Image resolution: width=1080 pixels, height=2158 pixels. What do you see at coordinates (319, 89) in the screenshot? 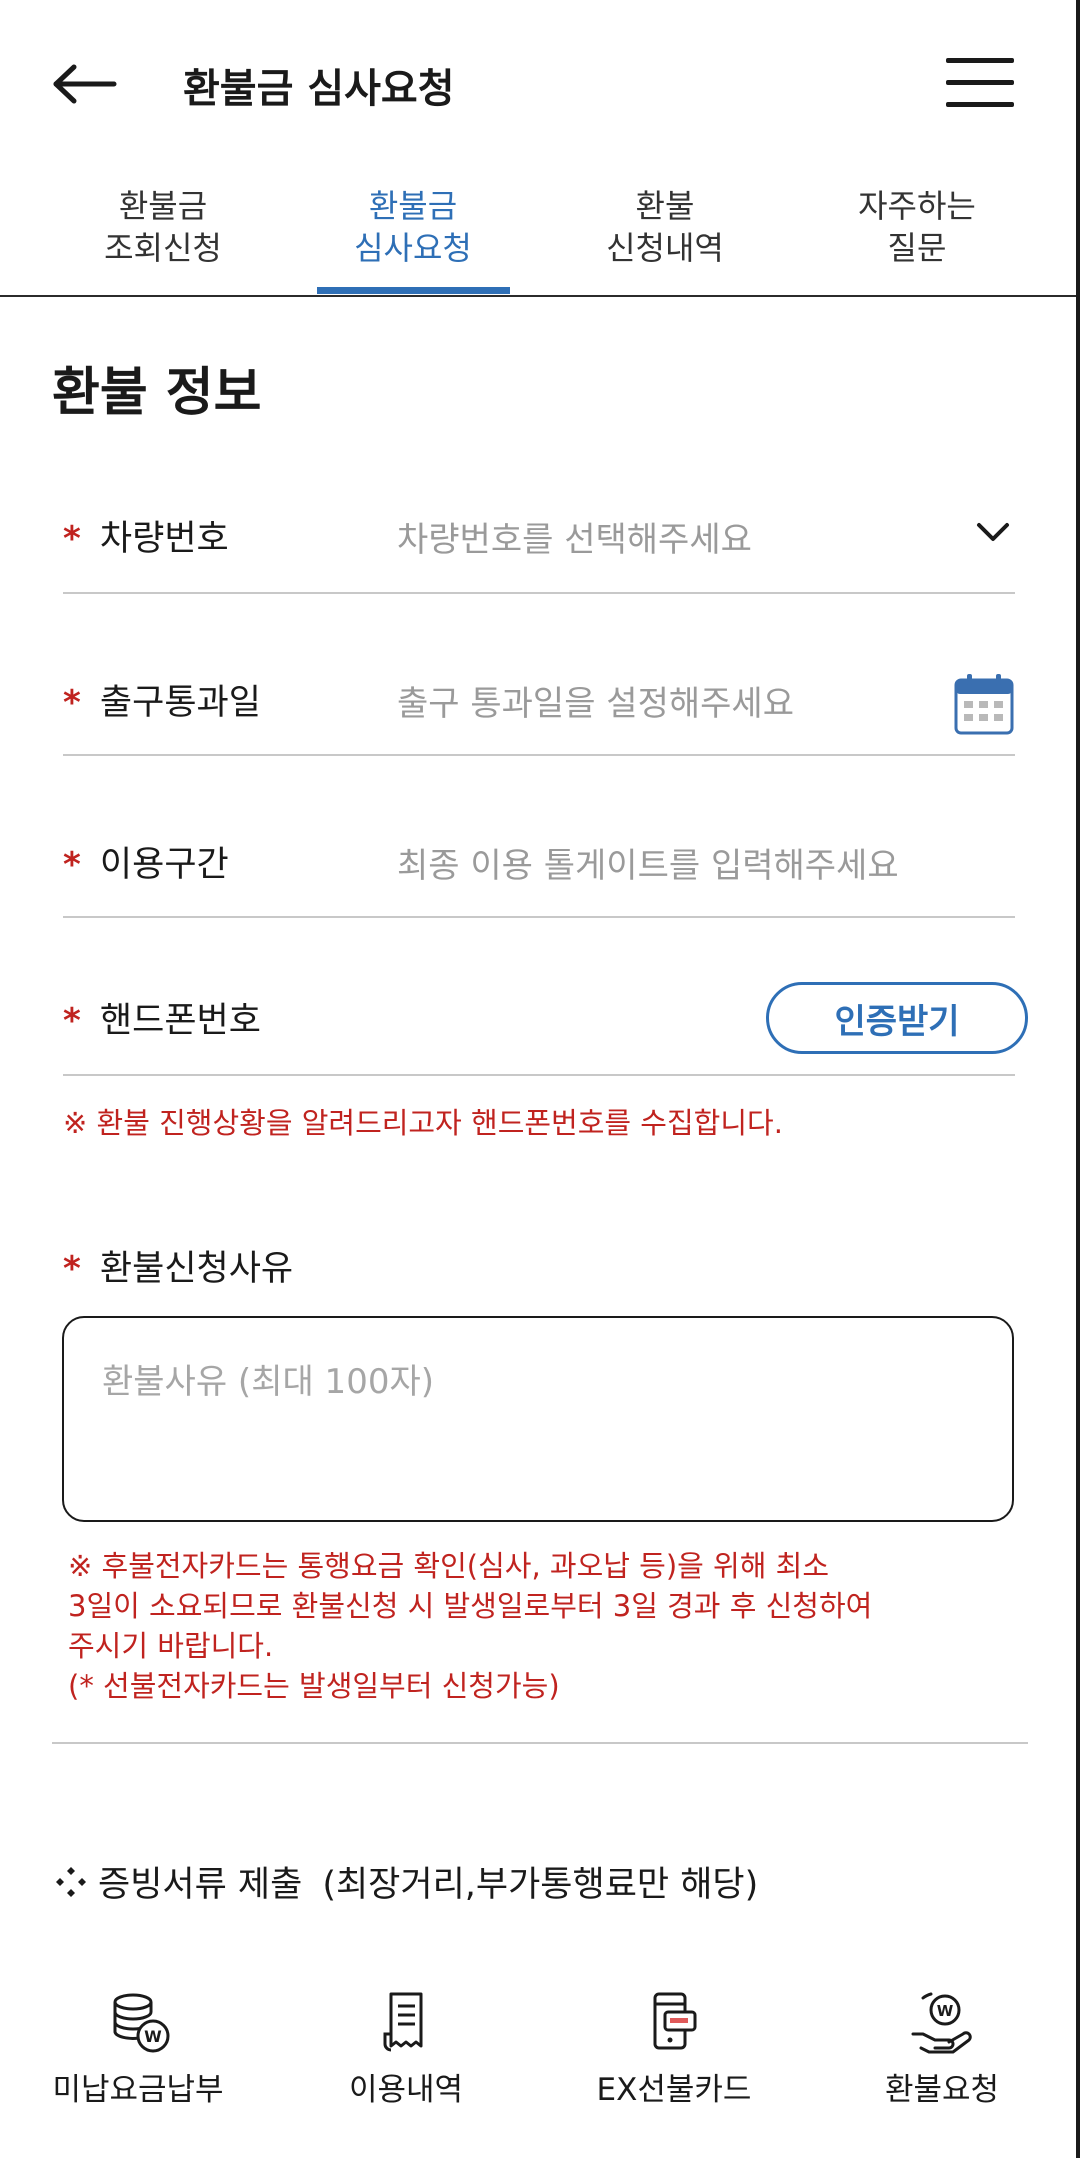
I see `page-title: 환불금 심사요청` at bounding box center [319, 89].